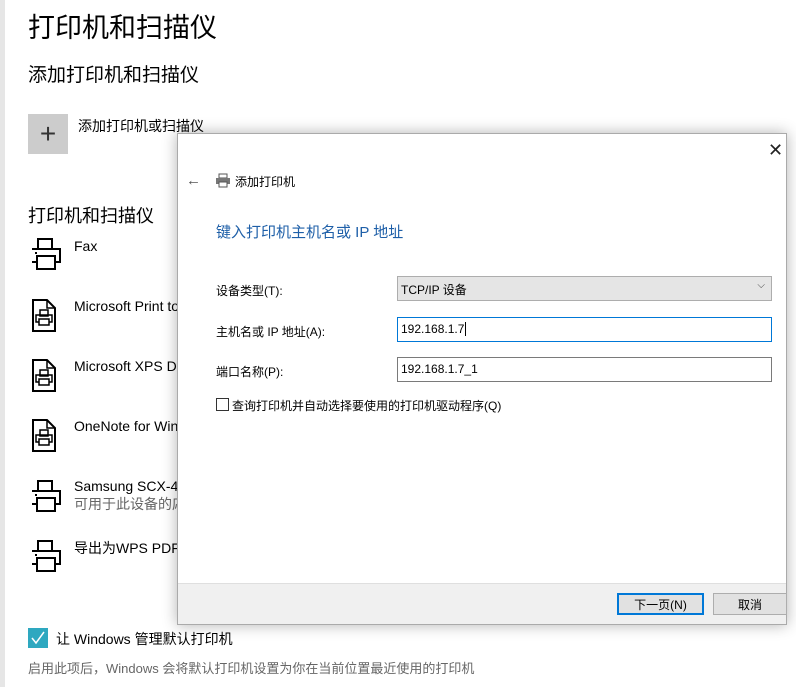 This screenshot has width=796, height=687. I want to click on add-printer-button: +, so click(48, 134).